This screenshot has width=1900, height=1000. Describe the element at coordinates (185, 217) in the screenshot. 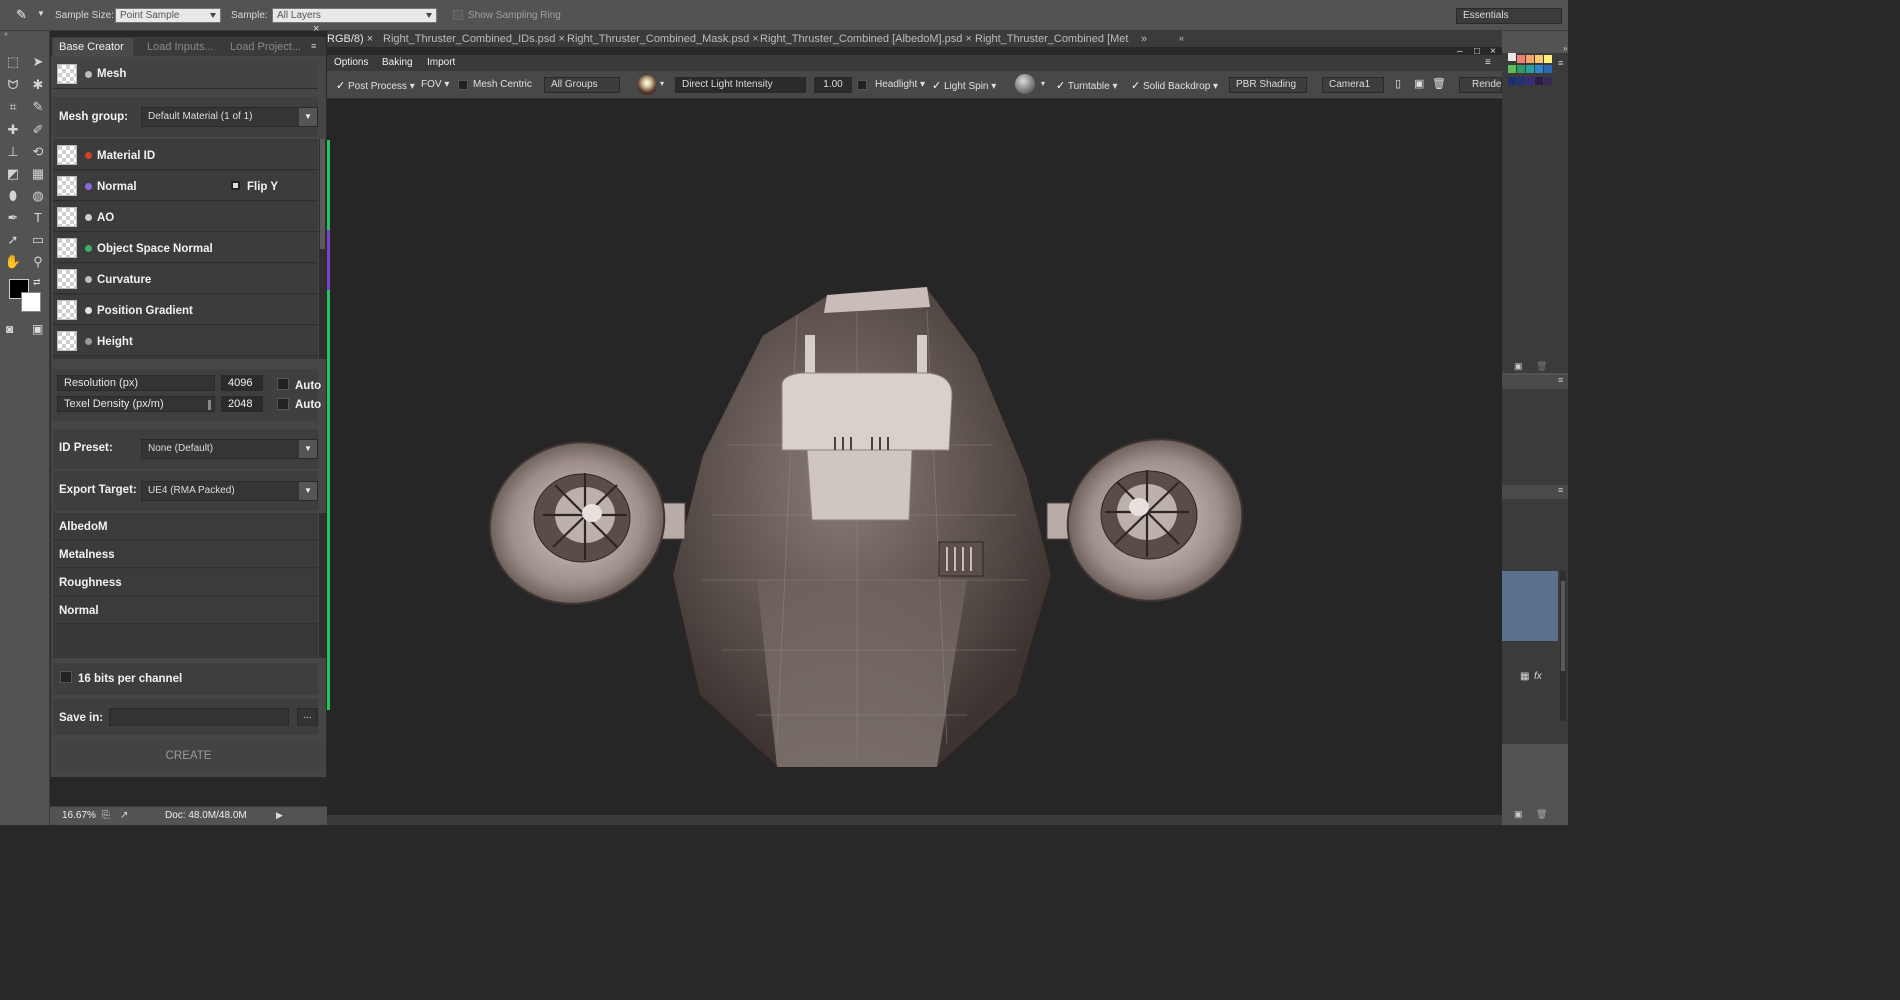

I see `map-row: AO` at that location.